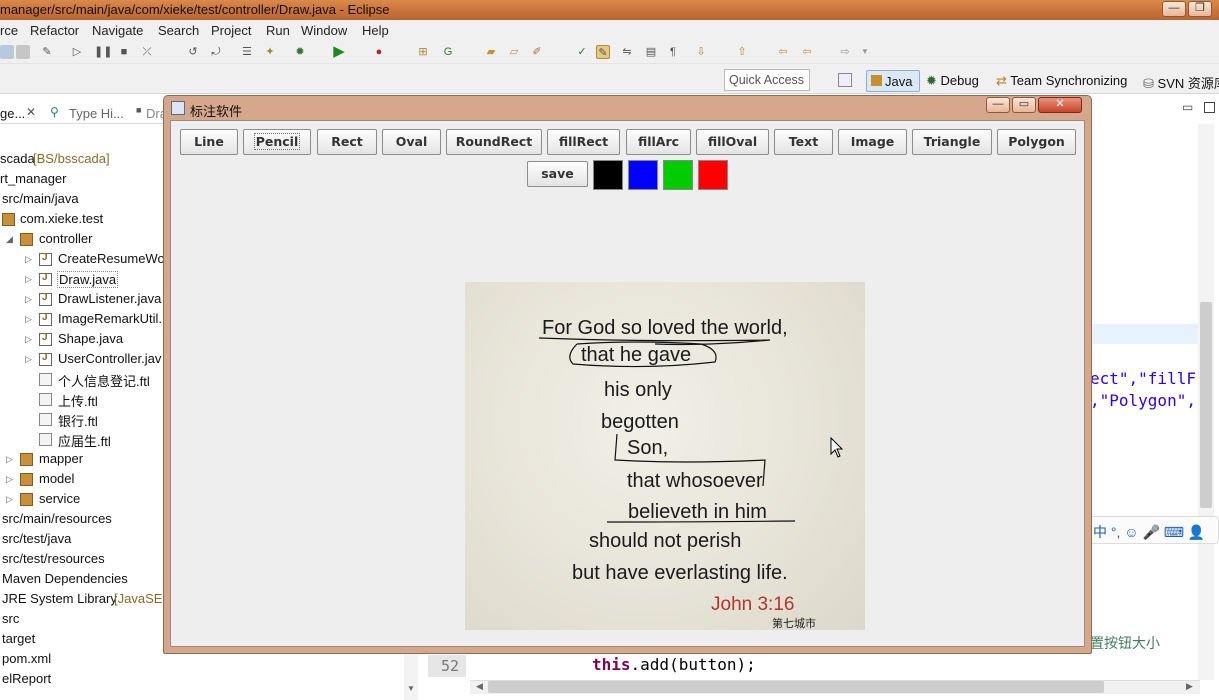 The width and height of the screenshot is (1219, 700). I want to click on scroll-right-icon: ▶, so click(1189, 686).